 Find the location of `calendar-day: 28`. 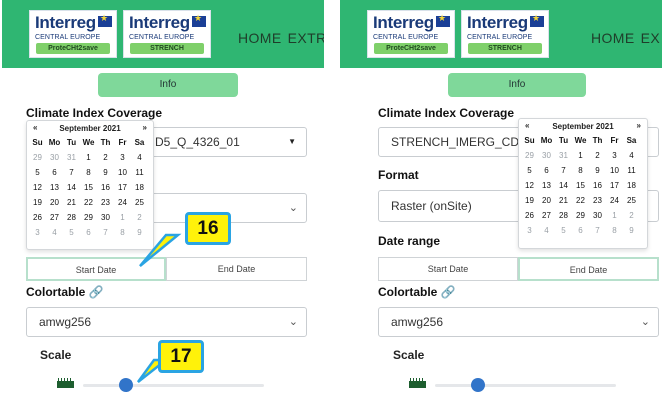

calendar-day: 28 is located at coordinates (563, 215).